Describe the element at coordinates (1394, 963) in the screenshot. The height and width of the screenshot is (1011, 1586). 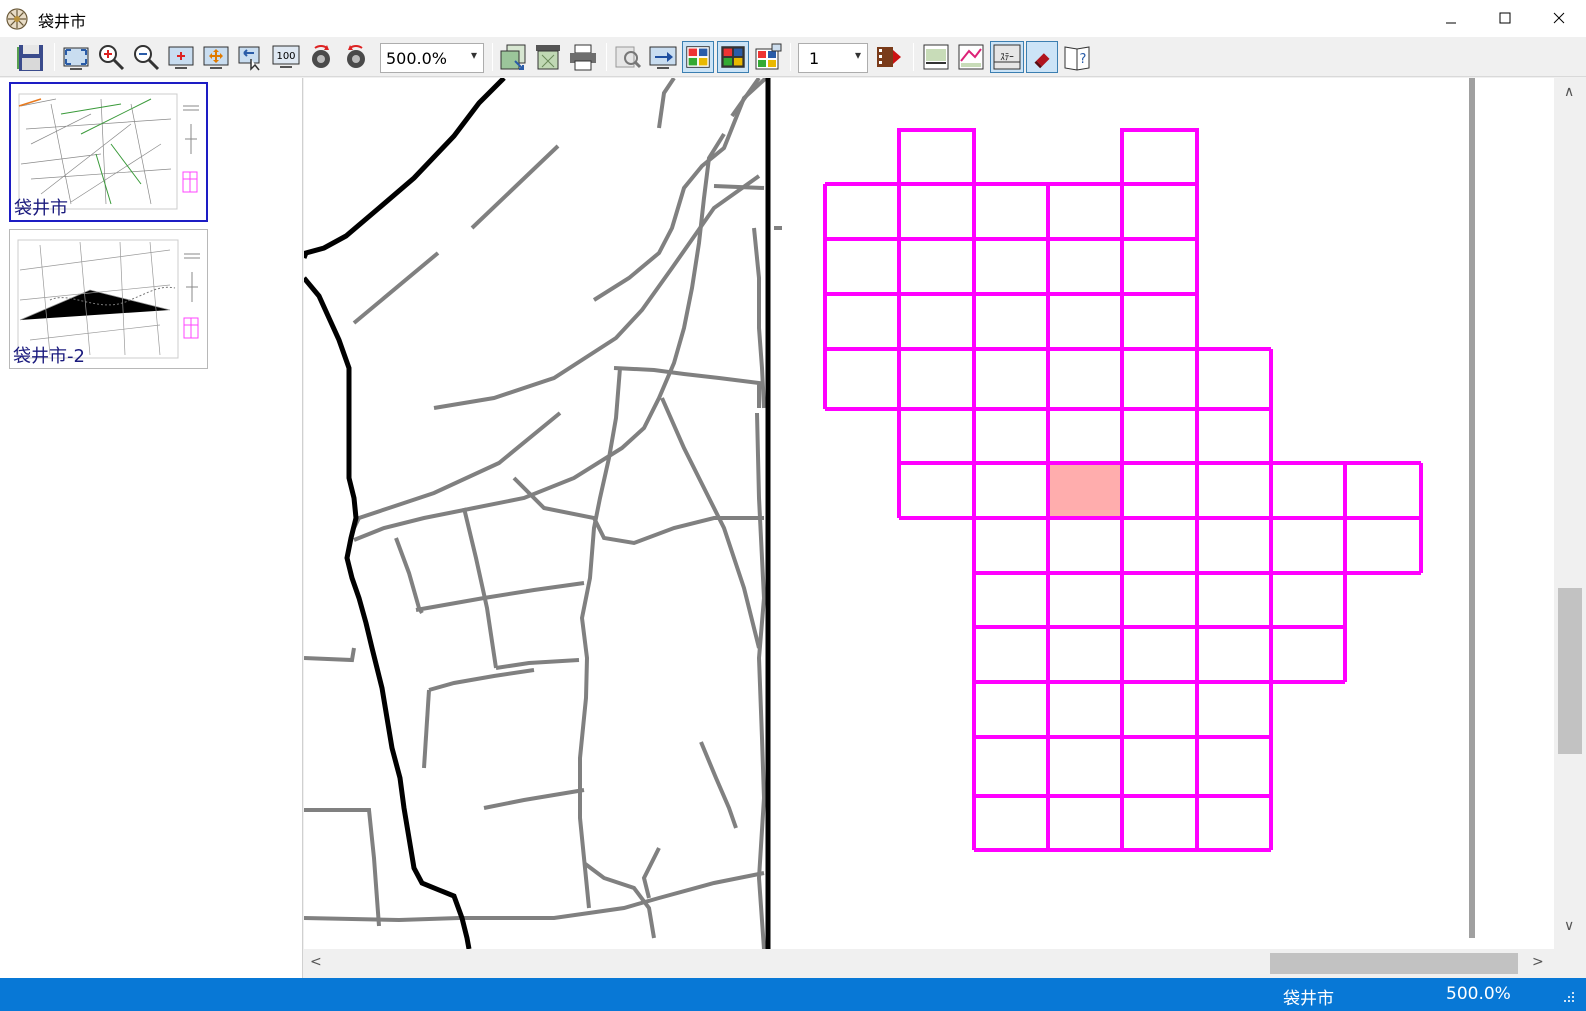
I see `horizontal-scroll-thumb` at that location.